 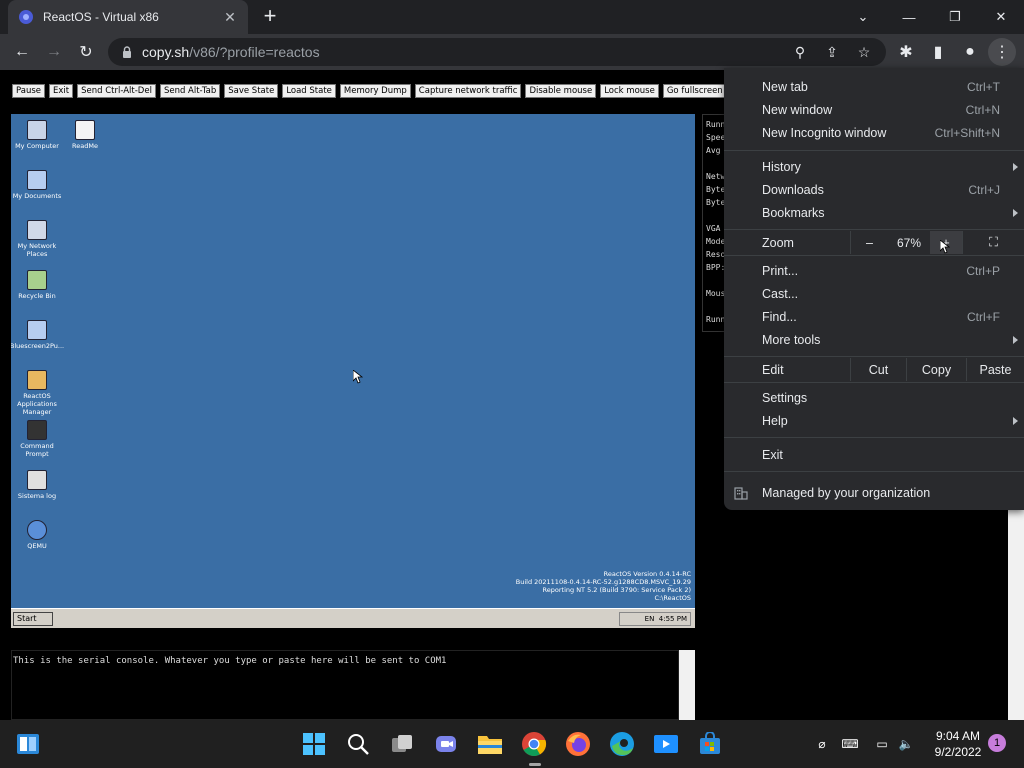 I want to click on v86-control-button: Send Ctrl-Alt-Del, so click(x=116, y=91).